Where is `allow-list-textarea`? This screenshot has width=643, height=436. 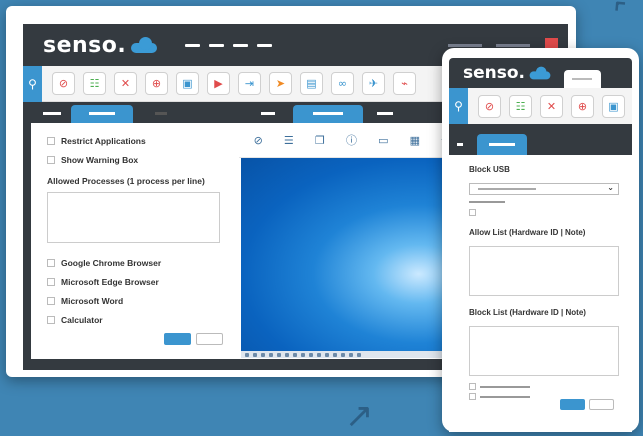 allow-list-textarea is located at coordinates (544, 271).